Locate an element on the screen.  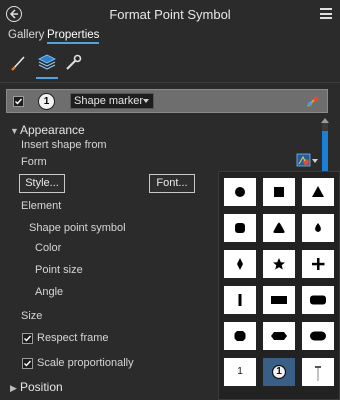
star-icon is located at coordinates (279, 264).